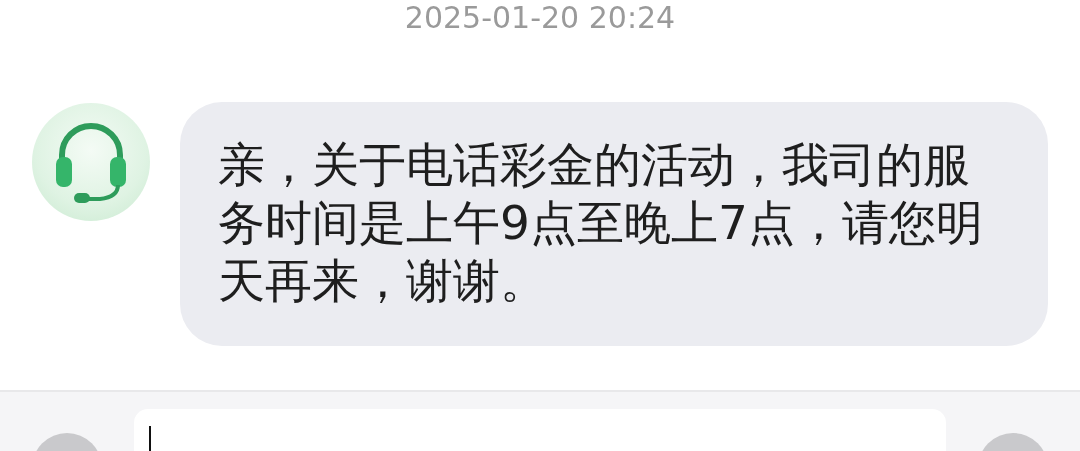  I want to click on message-timestamp: 2025-01-20 20:24, so click(540, 18).